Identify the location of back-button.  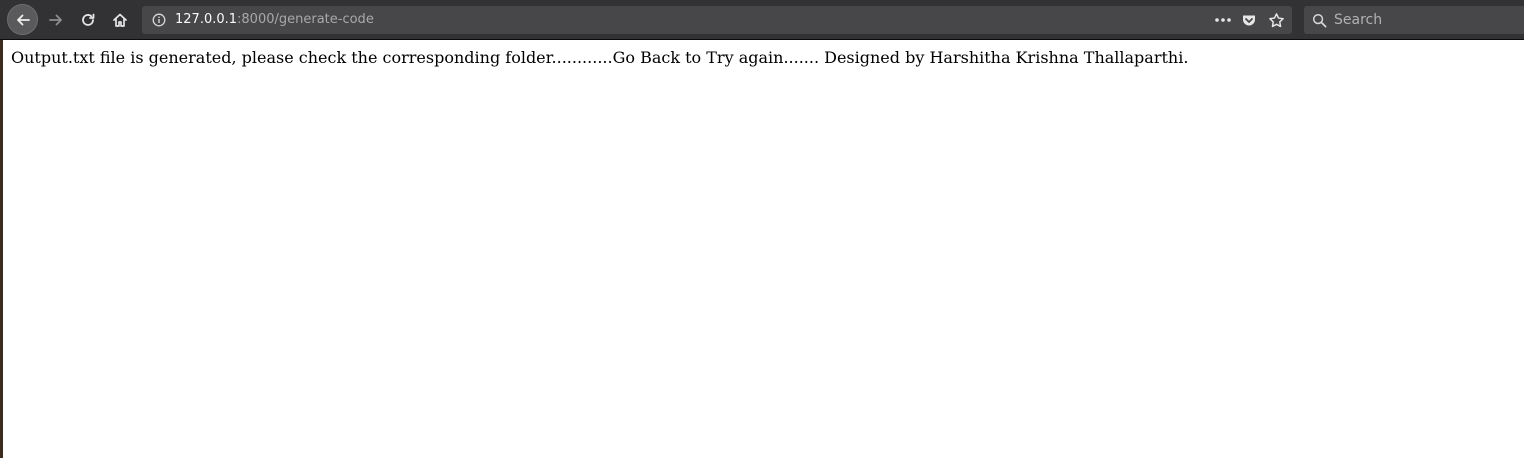
(22, 19).